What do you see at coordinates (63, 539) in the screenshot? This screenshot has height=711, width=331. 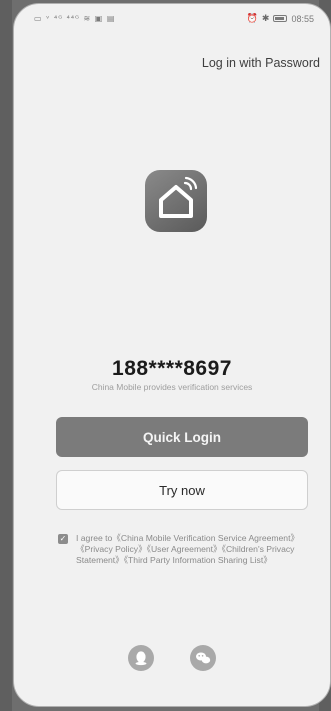 I see `agreement-checkbox: ✓` at bounding box center [63, 539].